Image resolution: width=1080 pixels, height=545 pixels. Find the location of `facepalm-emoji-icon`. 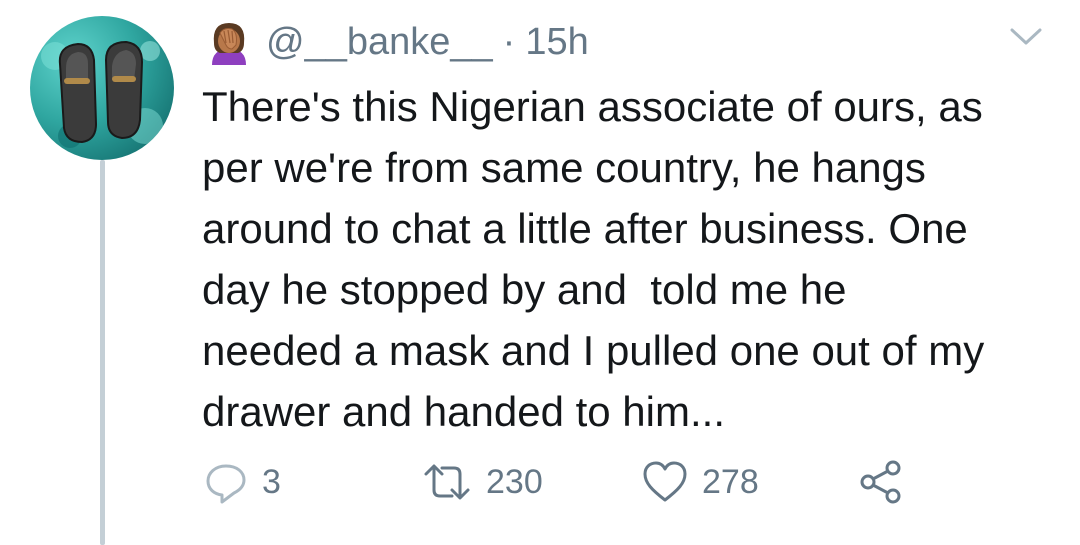

facepalm-emoji-icon is located at coordinates (229, 44).